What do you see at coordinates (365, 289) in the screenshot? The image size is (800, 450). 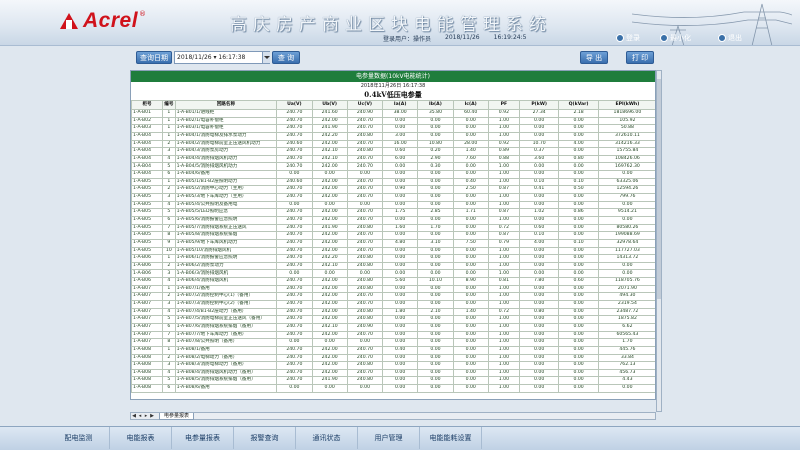 I see `table-cell: 240.80` at bounding box center [365, 289].